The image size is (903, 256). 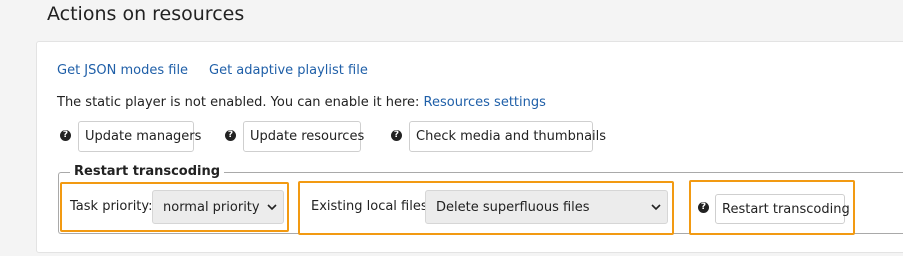 I want to click on update-resources-button: Update resources, so click(x=303, y=136).